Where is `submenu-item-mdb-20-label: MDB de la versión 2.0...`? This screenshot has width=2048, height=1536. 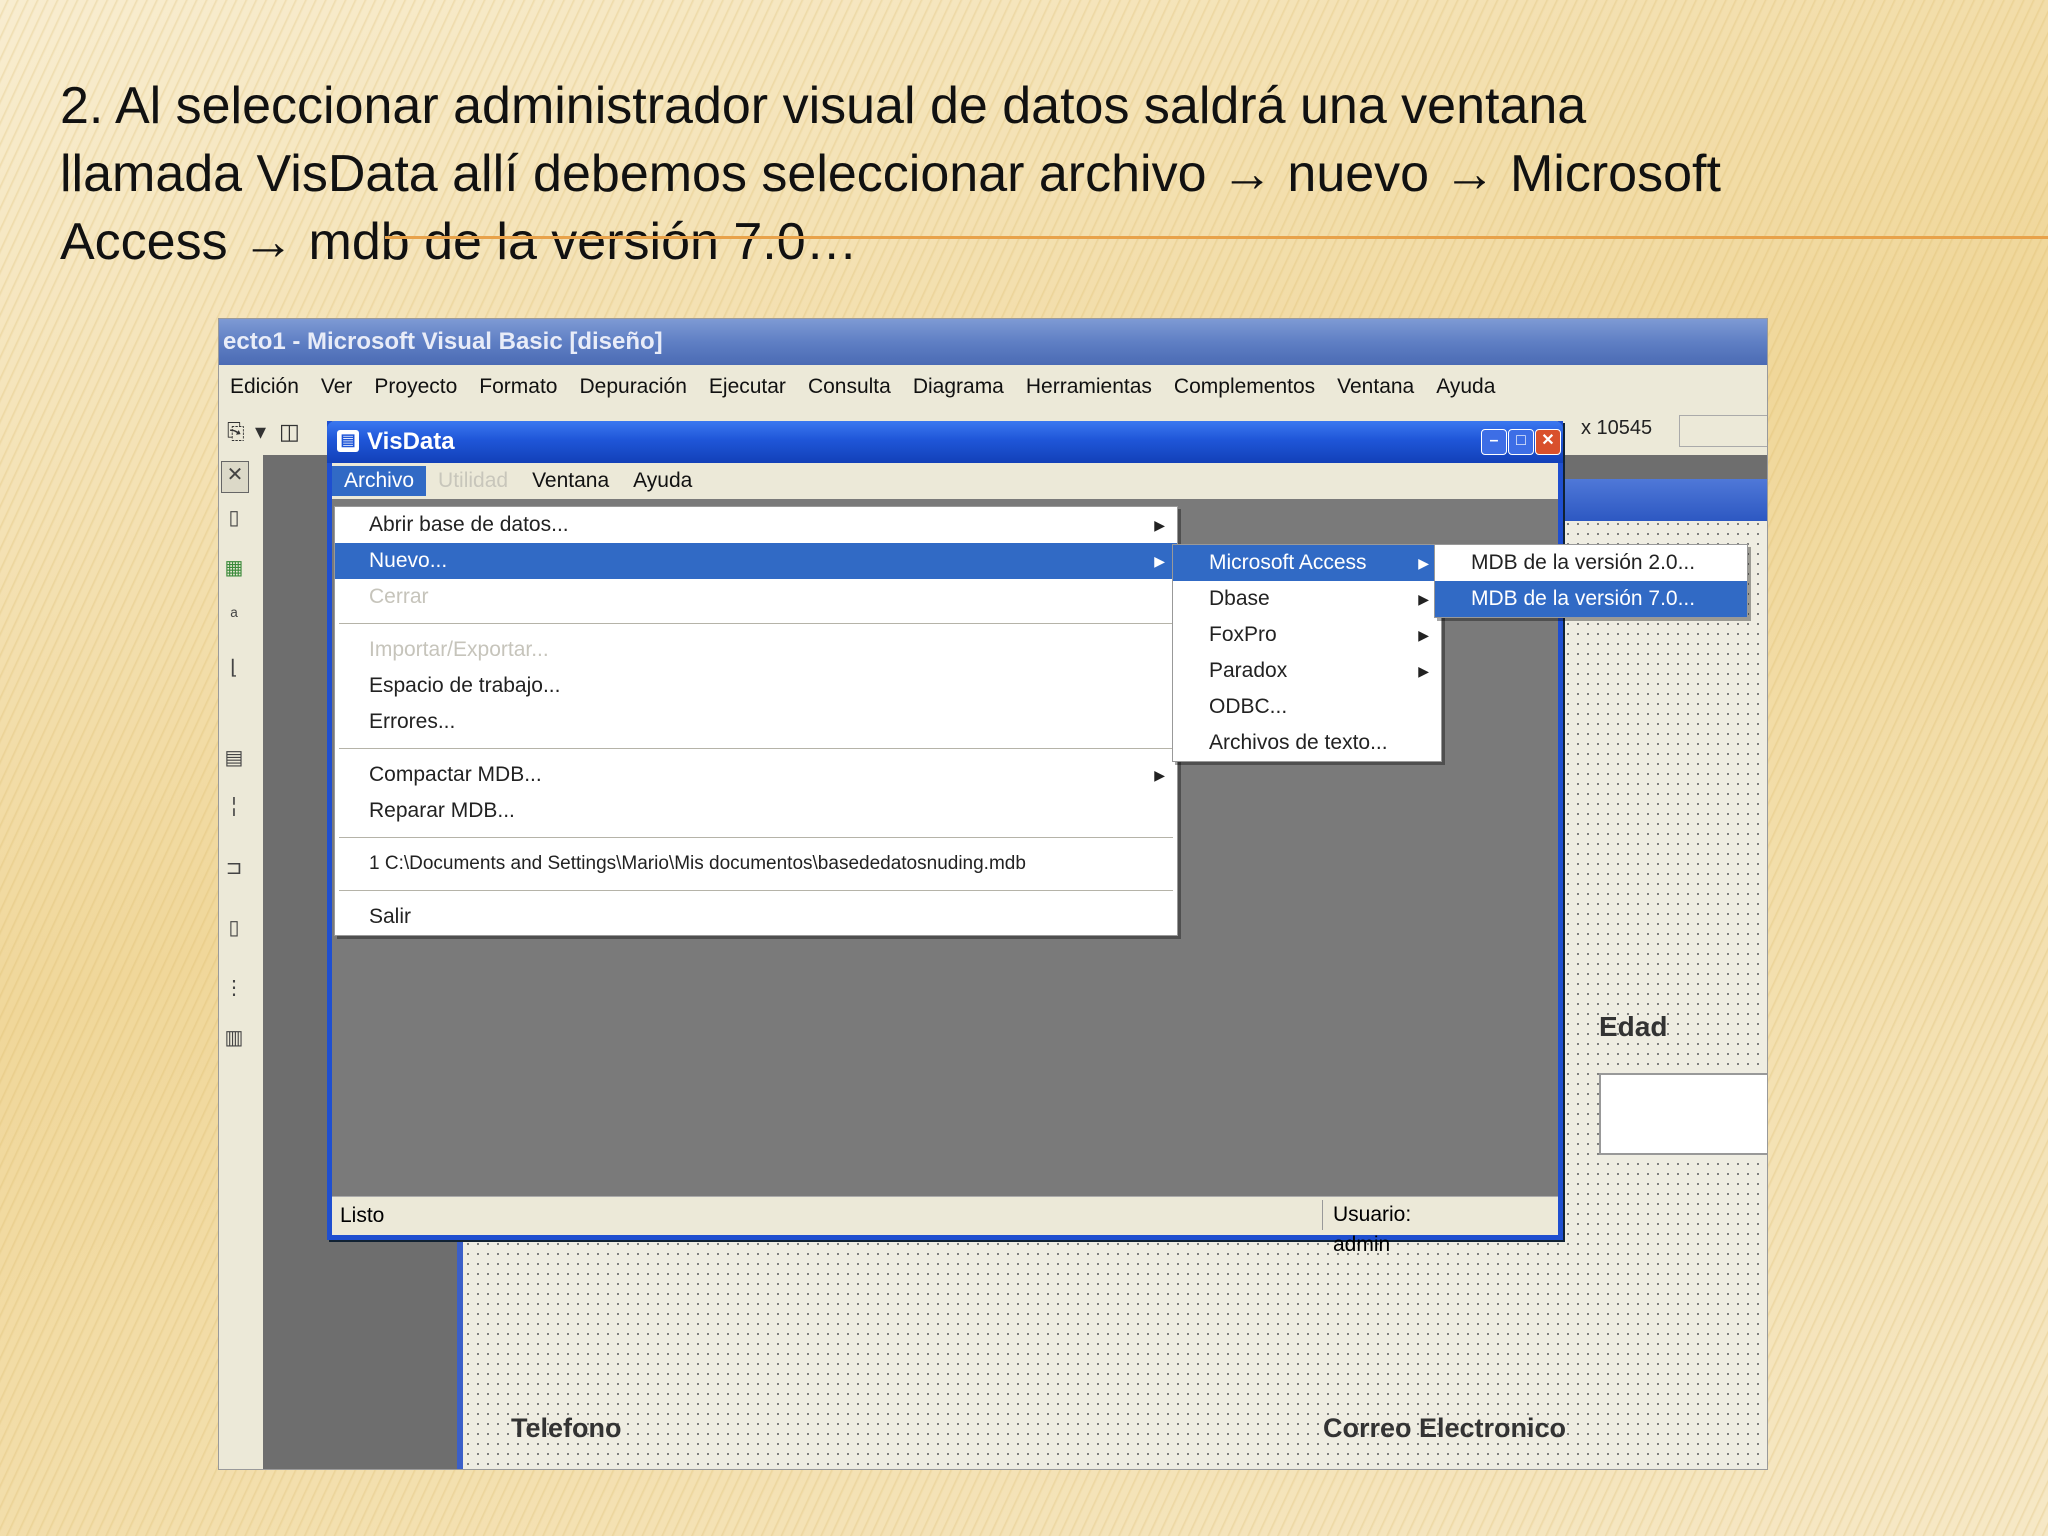
submenu-item-mdb-20-label: MDB de la versión 2.0... is located at coordinates (1583, 562).